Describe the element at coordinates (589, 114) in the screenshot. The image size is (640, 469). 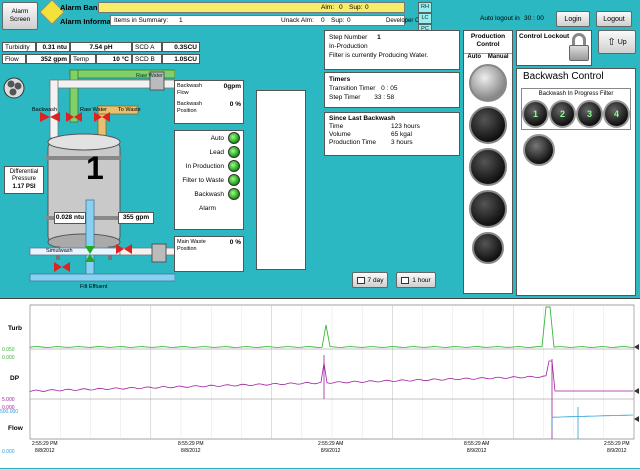
I see `backwash-filter-3-button: 3` at that location.